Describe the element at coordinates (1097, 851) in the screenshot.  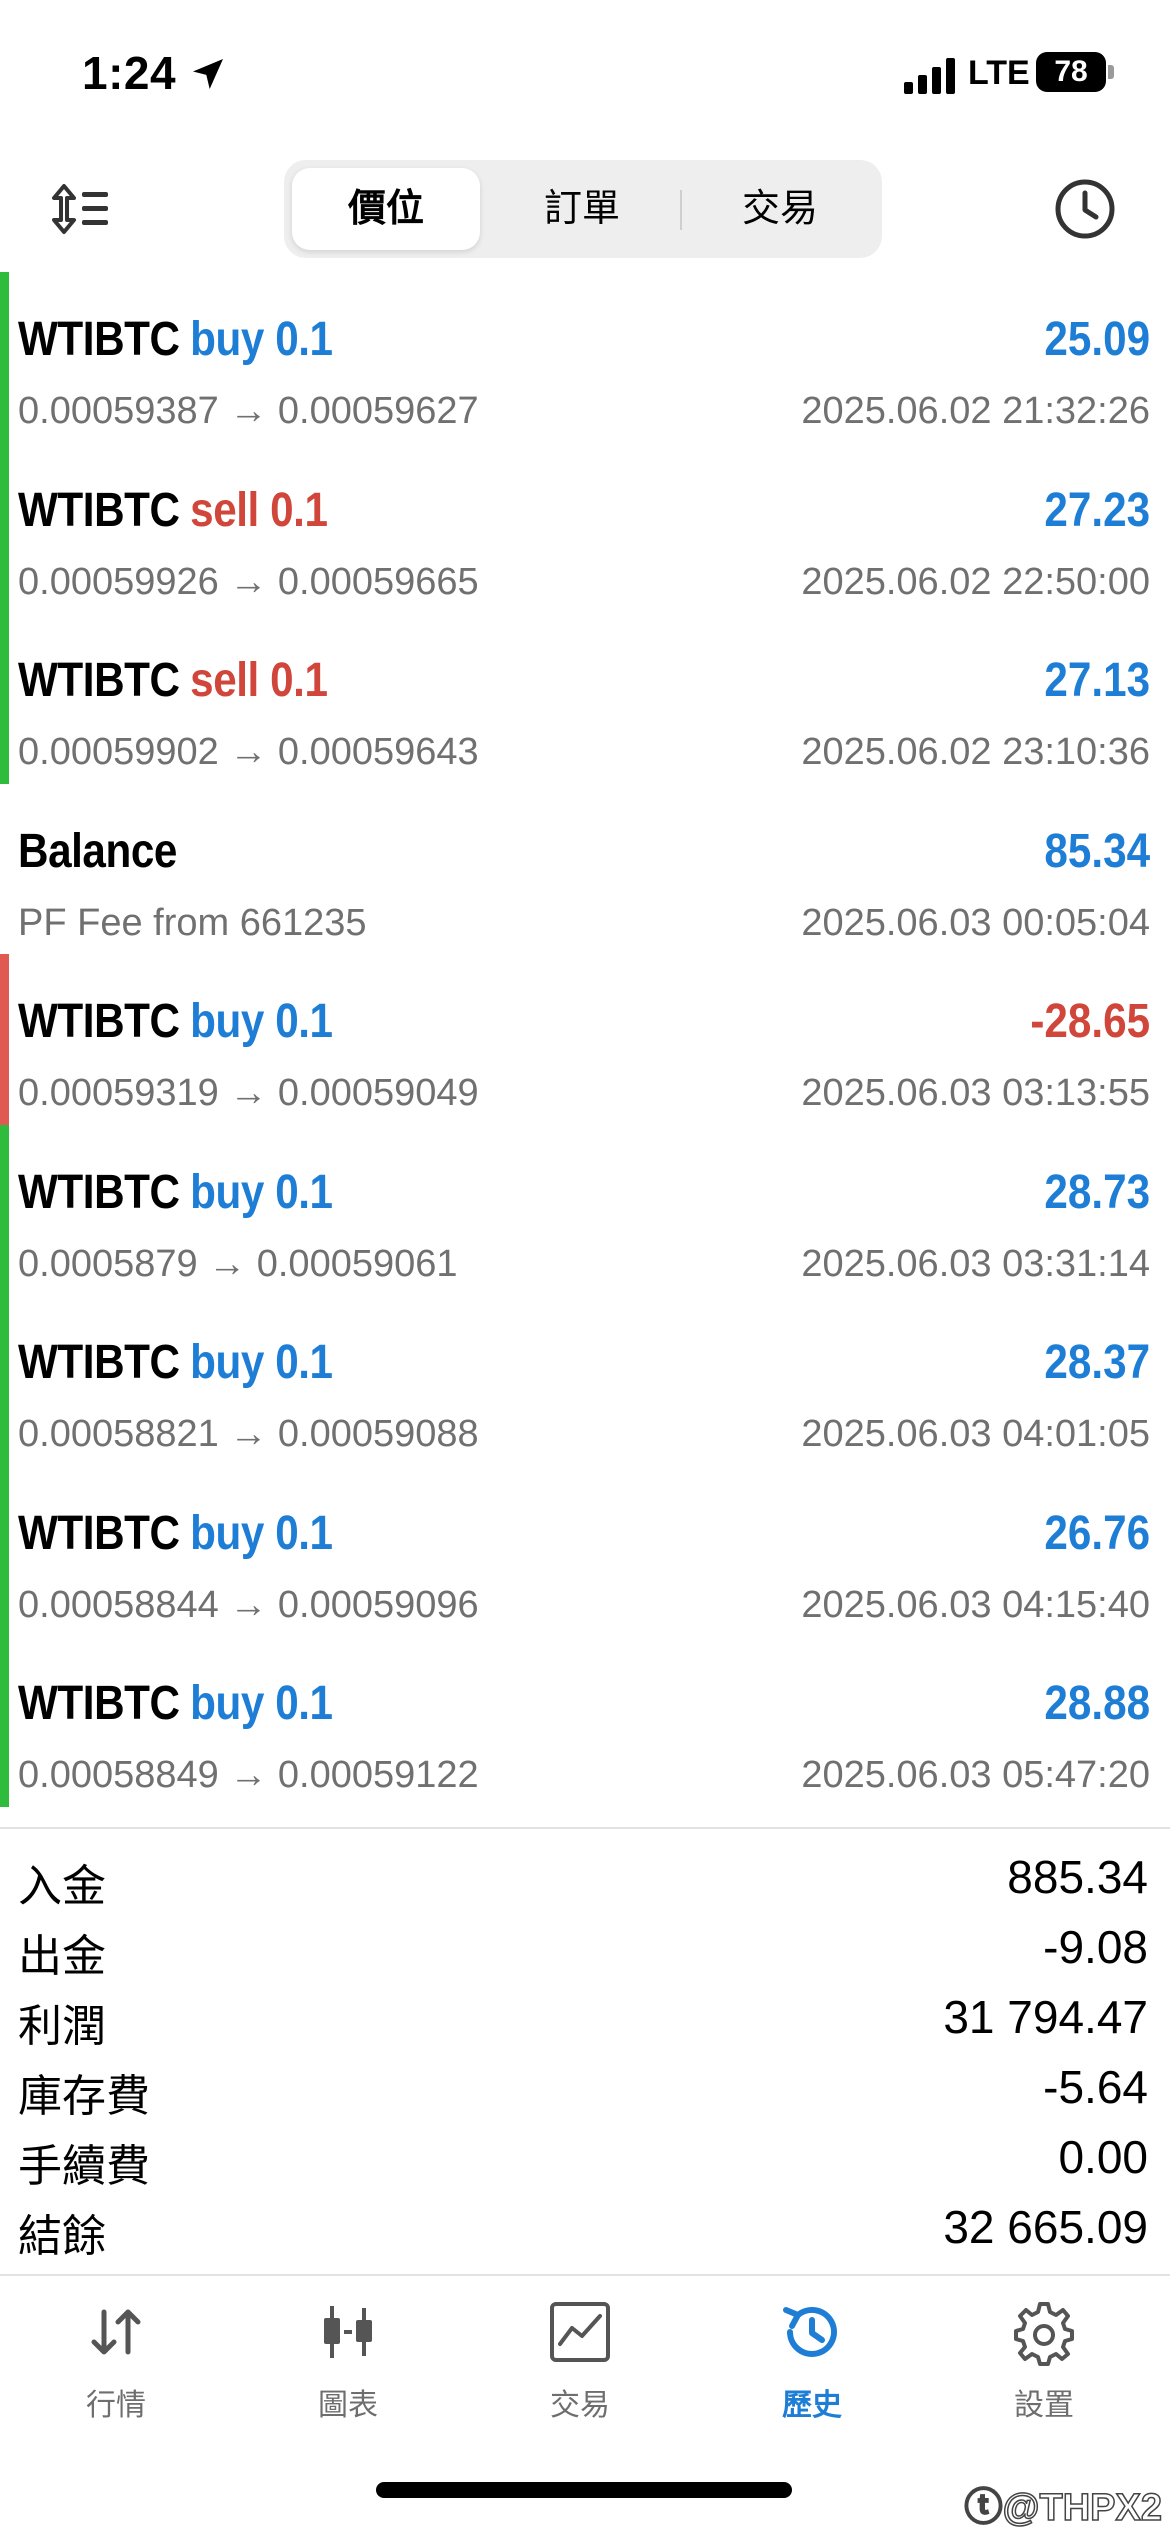
I see `profit-value: 85.34` at that location.